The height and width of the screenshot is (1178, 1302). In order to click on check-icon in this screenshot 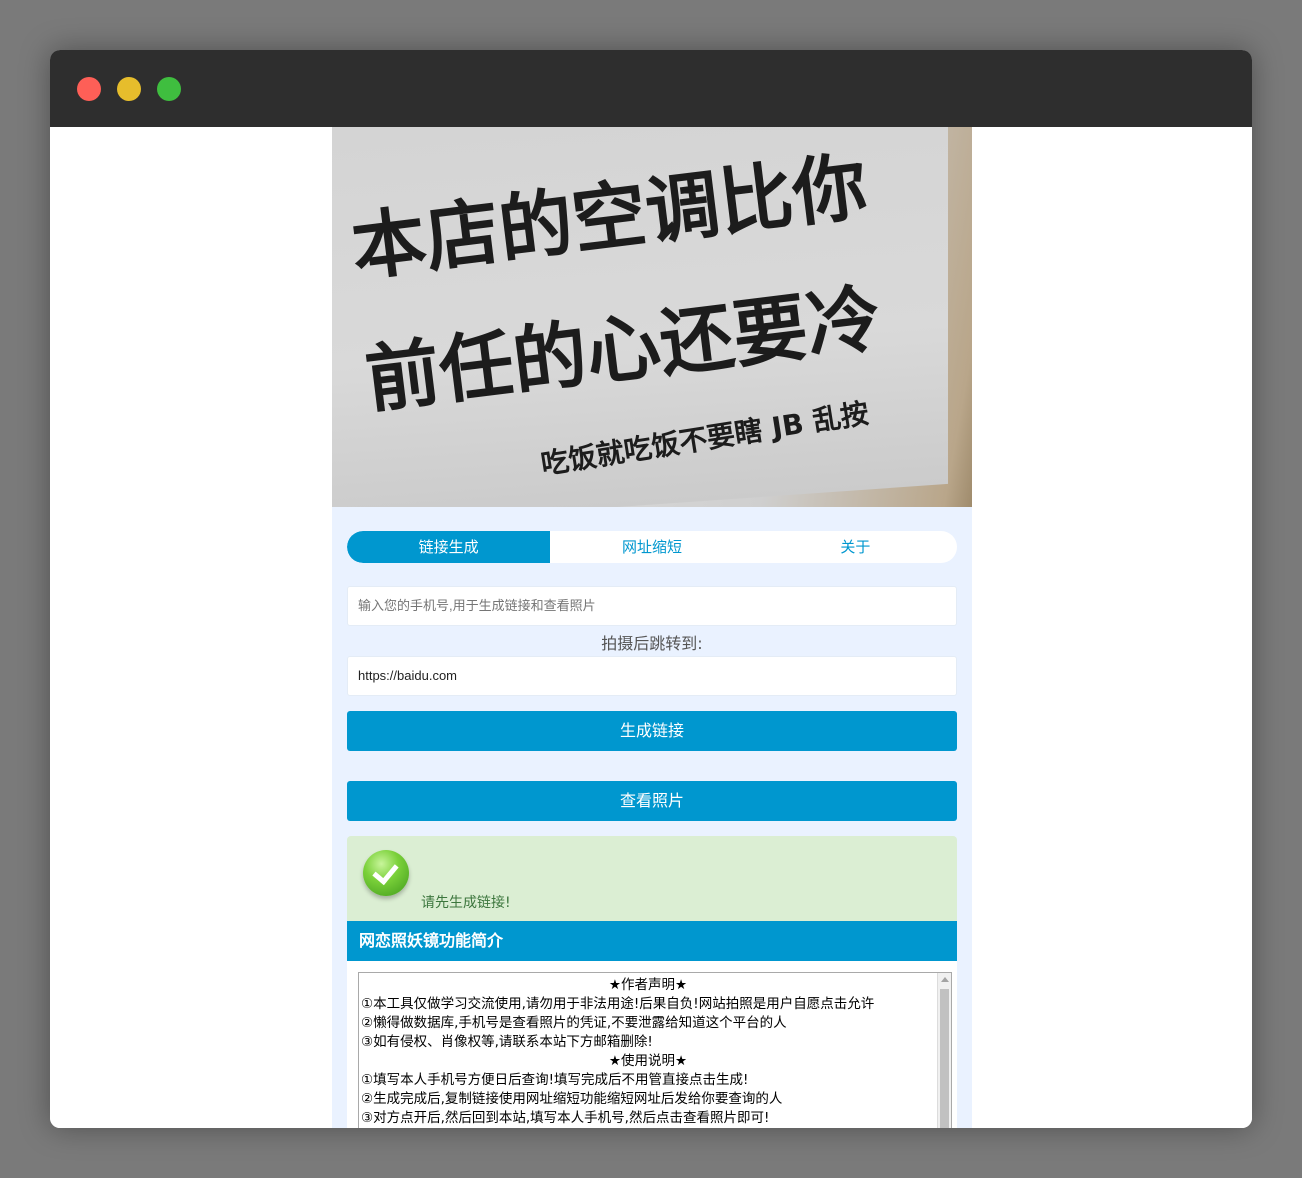, I will do `click(386, 873)`.